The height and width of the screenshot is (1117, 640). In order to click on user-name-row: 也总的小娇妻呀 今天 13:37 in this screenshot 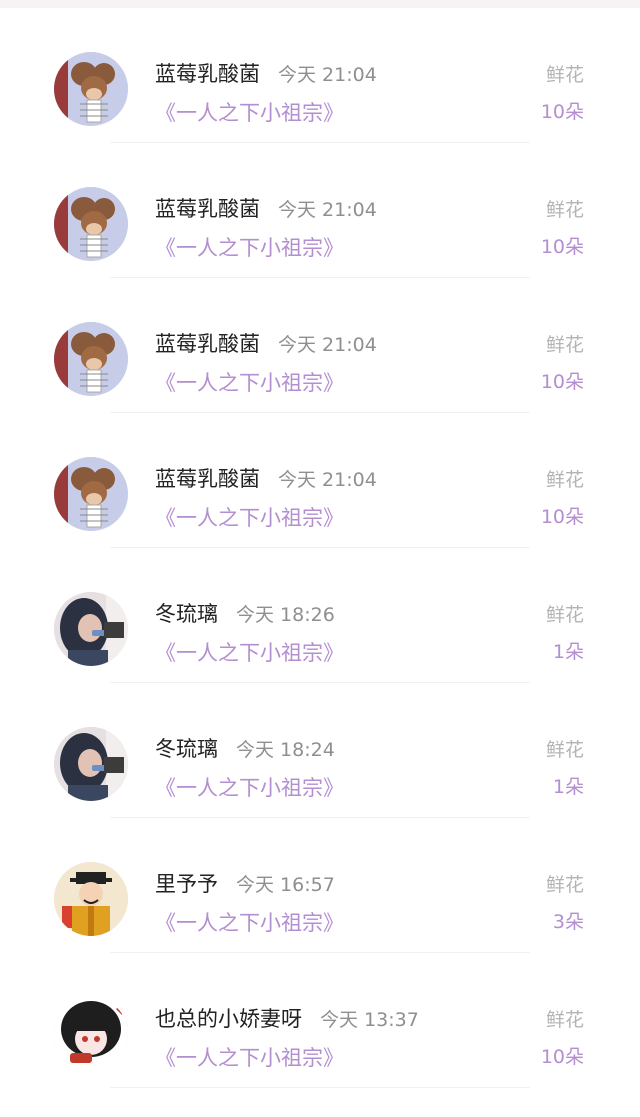, I will do `click(287, 1018)`.